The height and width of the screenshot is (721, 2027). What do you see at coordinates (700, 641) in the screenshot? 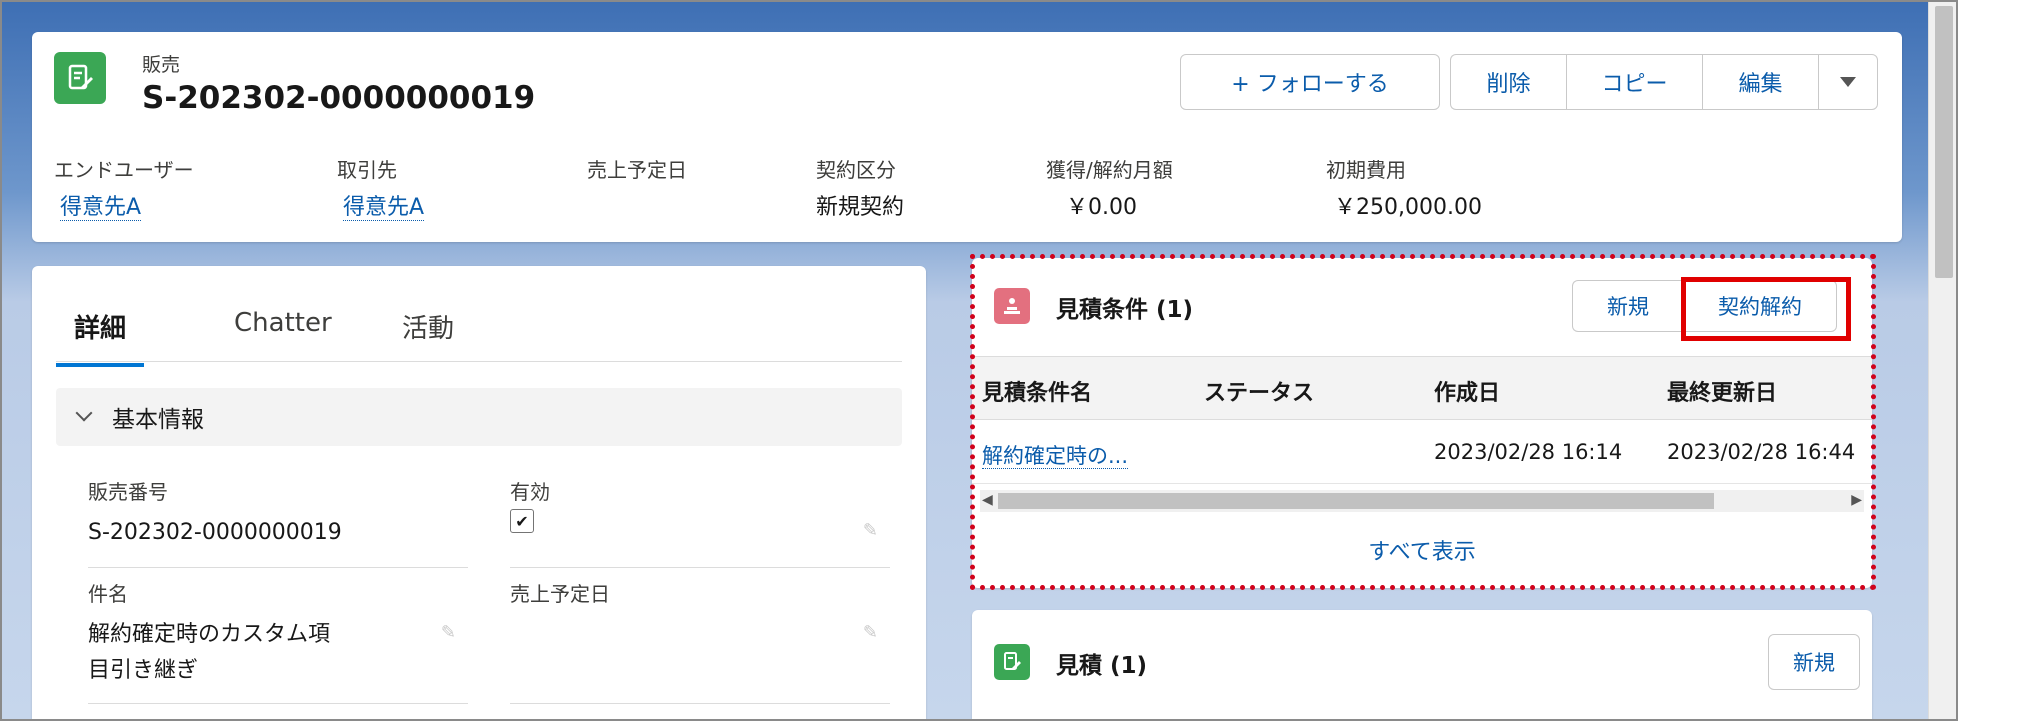
I see `field-sales-date: 売上予定日 ✎` at bounding box center [700, 641].